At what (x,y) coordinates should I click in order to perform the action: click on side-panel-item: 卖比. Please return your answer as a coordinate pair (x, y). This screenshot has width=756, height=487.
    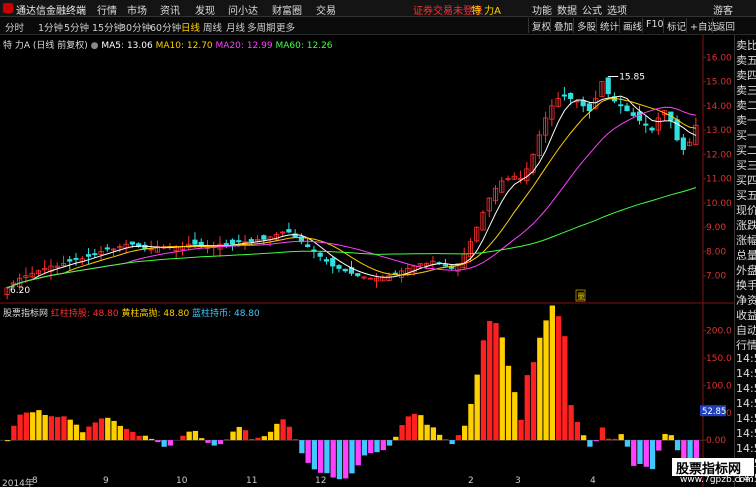
    Looking at the image, I should click on (746, 43).